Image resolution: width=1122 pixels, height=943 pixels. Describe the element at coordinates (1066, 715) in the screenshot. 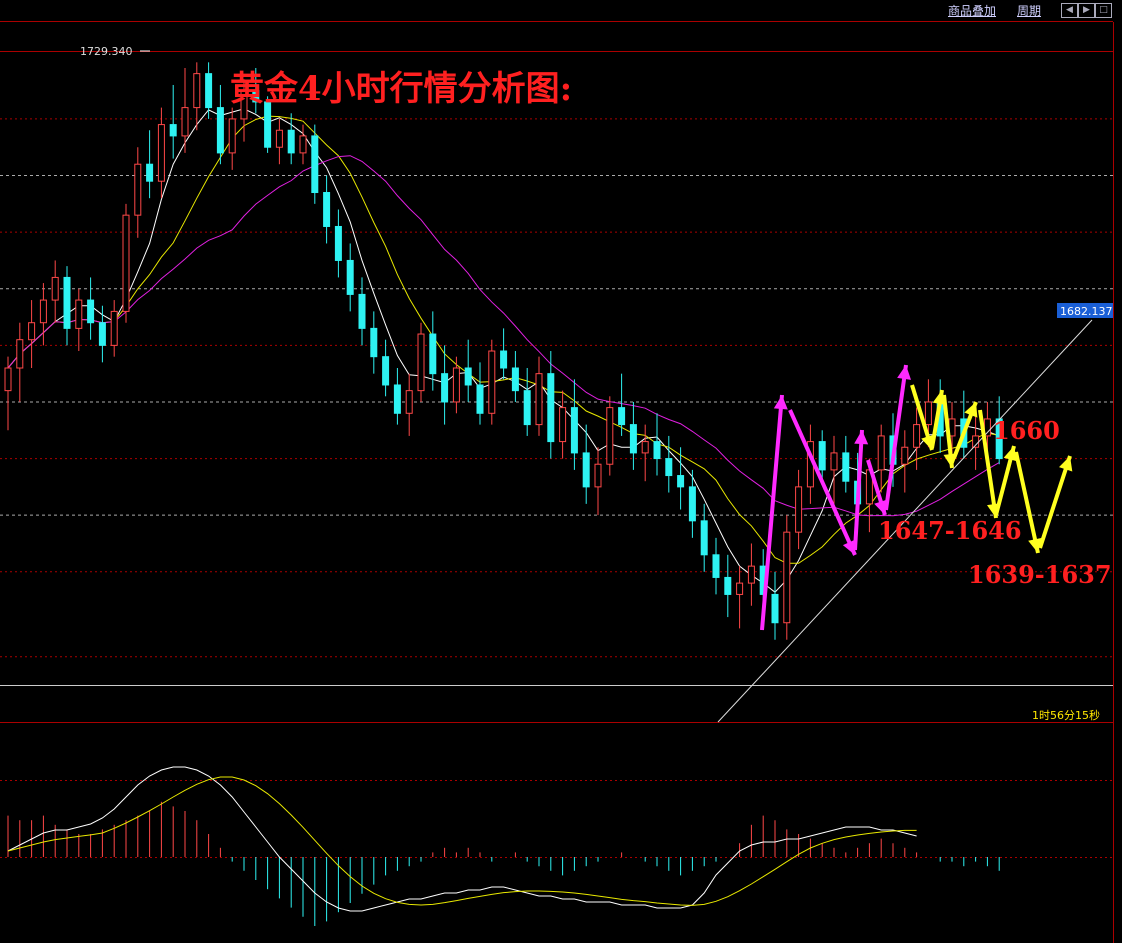

I see `countdown-label: 1时56分15秒` at that location.